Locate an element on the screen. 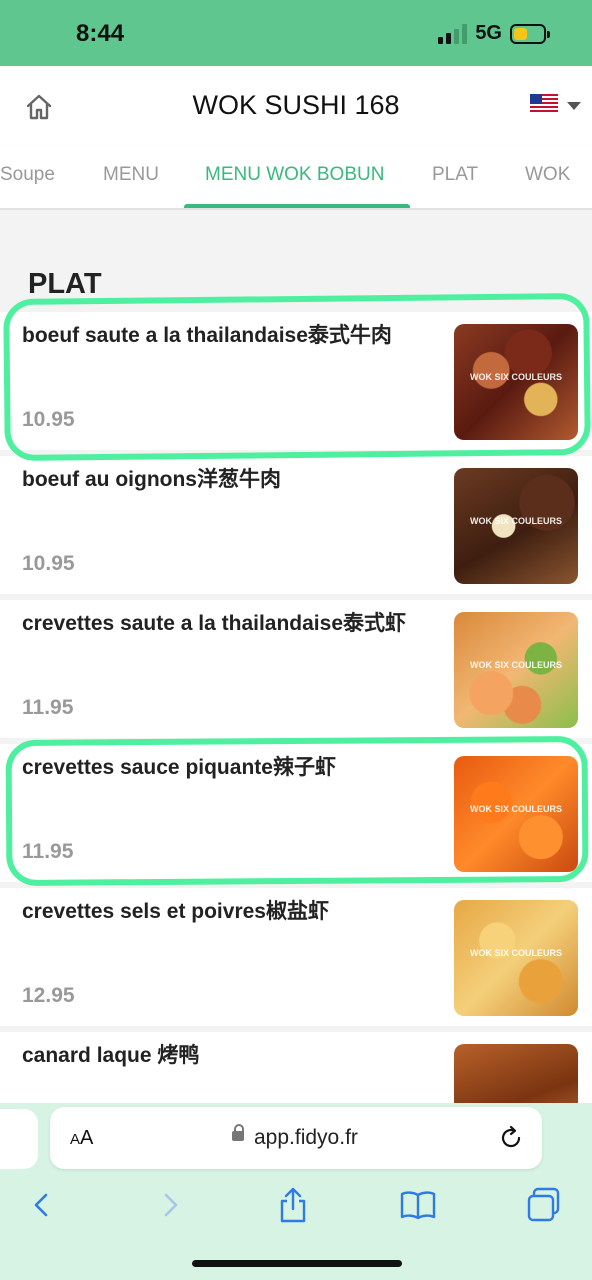  tab-menu-wok-bobun: MENU WOK BOBUN is located at coordinates (294, 175).